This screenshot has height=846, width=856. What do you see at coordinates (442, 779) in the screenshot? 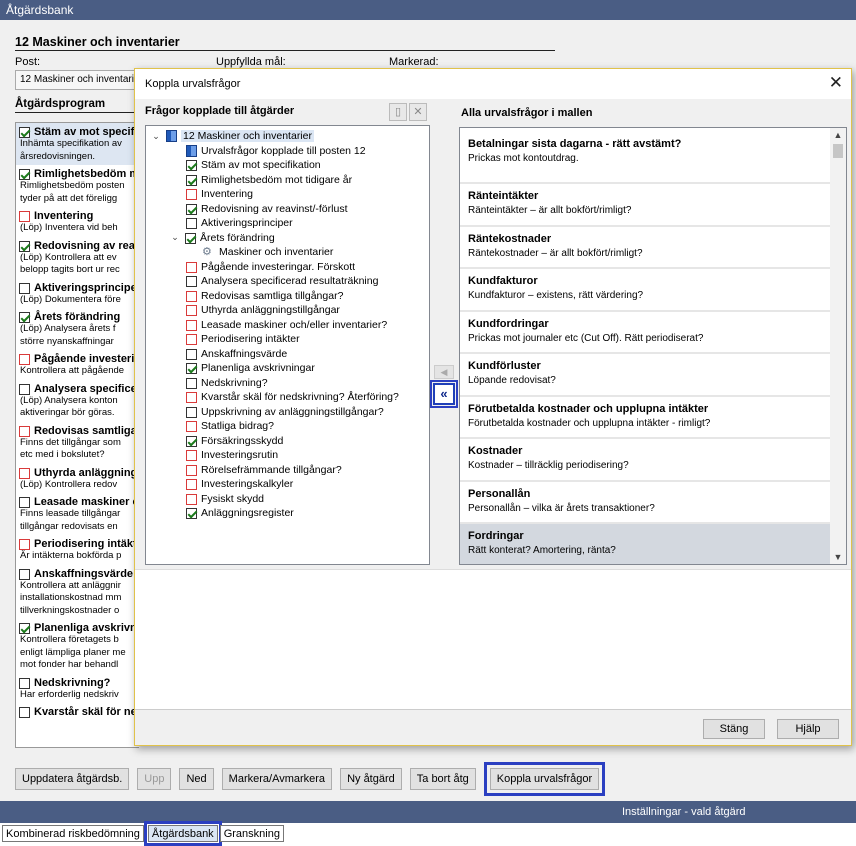
I see `delete-action-button: Ta bort åtg` at bounding box center [442, 779].